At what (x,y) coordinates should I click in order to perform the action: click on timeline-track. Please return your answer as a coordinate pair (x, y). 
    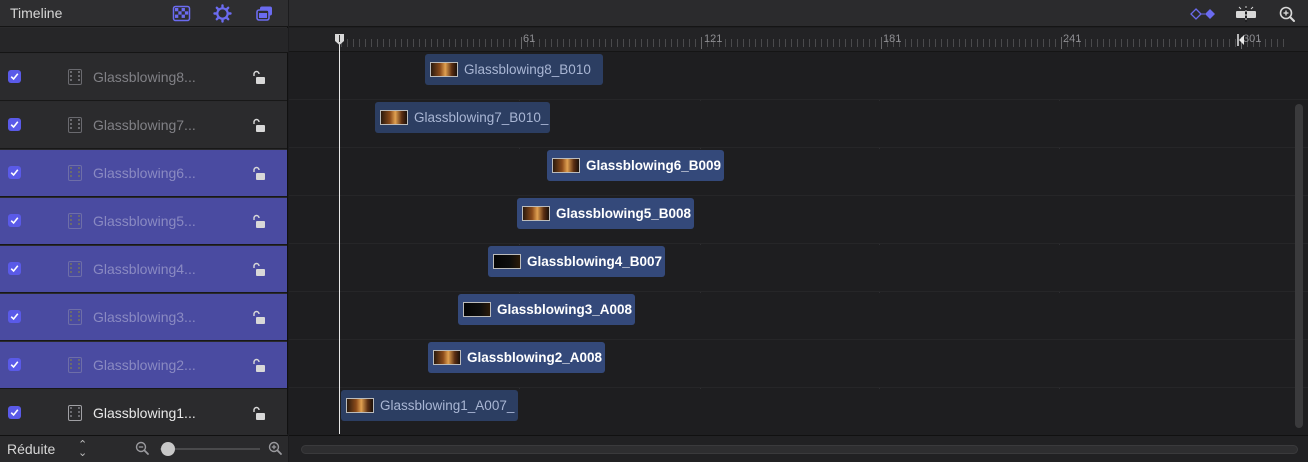
    Looking at the image, I should click on (798, 172).